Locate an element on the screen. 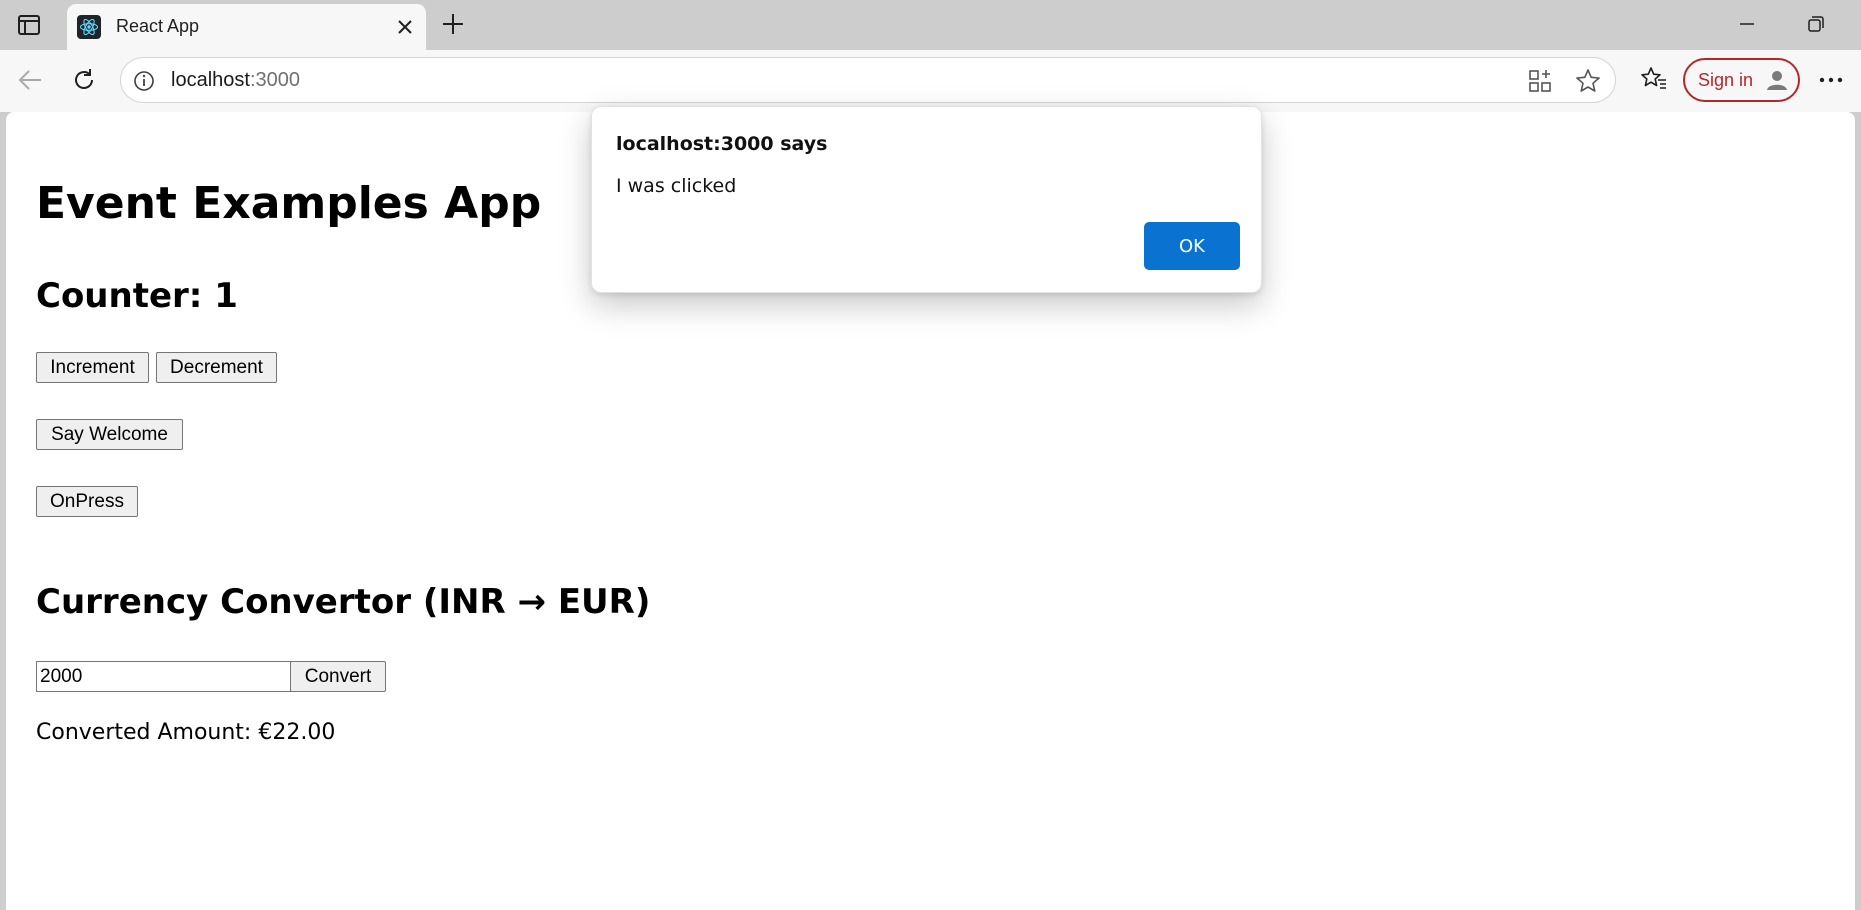  sign-in-label: Sign in is located at coordinates (1726, 79).